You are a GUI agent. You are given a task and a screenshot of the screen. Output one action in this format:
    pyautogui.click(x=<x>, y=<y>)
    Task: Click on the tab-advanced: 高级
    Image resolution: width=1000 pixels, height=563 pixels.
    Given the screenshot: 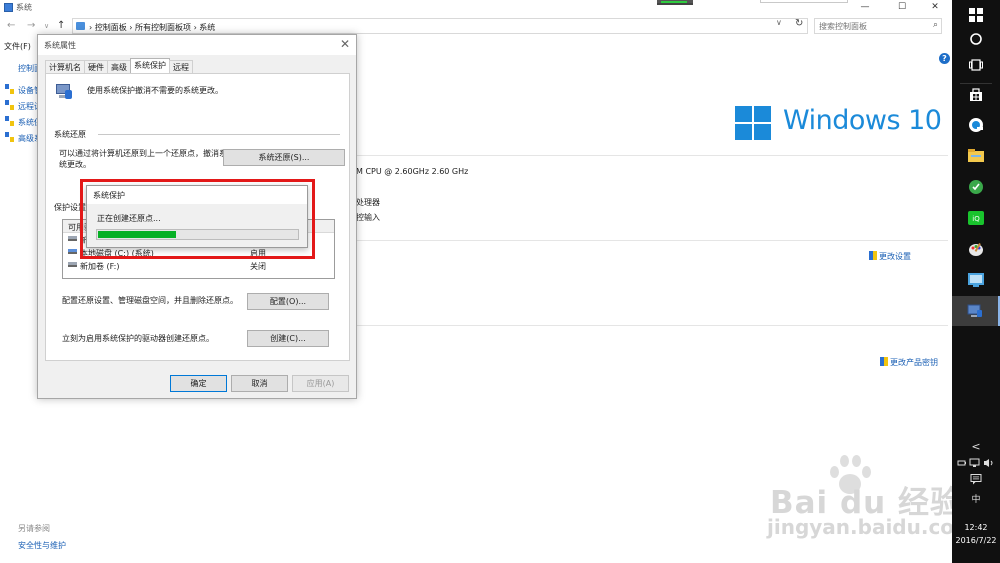 What is the action you would take?
    pyautogui.click(x=119, y=66)
    